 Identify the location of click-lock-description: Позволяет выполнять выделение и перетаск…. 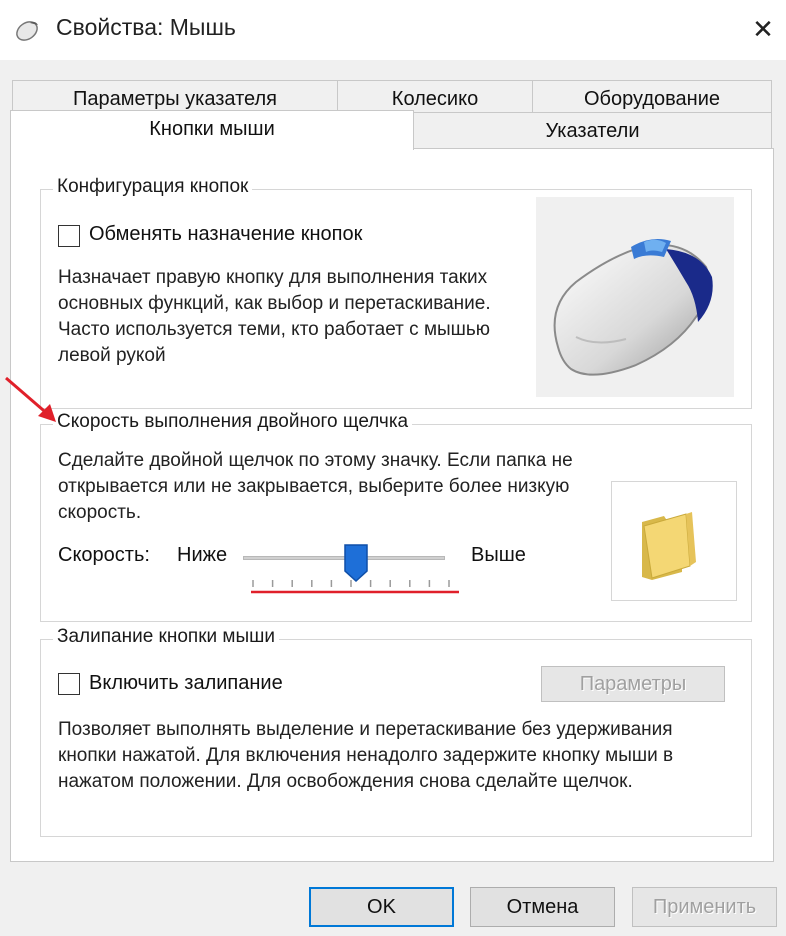
(366, 755).